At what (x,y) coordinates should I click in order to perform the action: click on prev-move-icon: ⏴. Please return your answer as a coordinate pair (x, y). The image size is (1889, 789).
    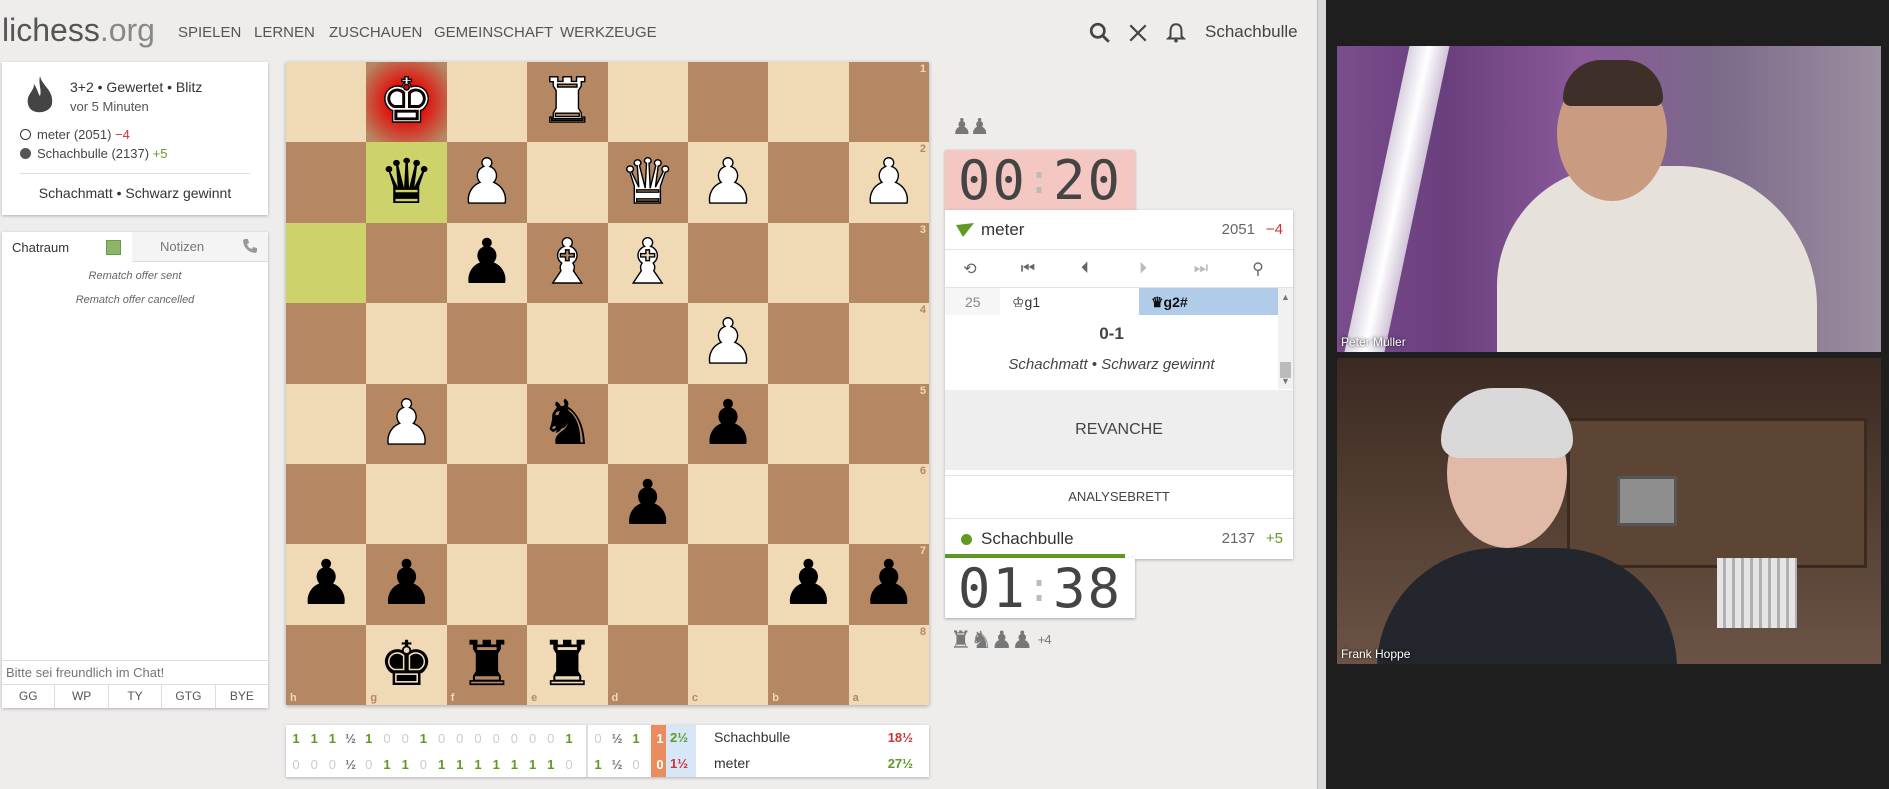
    Looking at the image, I should click on (1085, 269).